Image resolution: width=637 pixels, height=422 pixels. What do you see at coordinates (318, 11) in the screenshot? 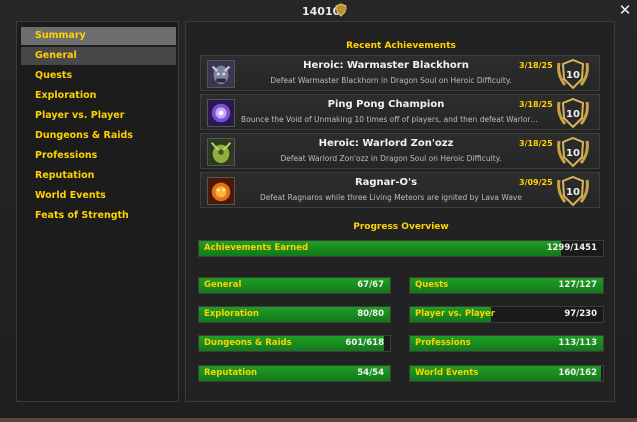
I see `title-bar: 14010 ✕` at bounding box center [318, 11].